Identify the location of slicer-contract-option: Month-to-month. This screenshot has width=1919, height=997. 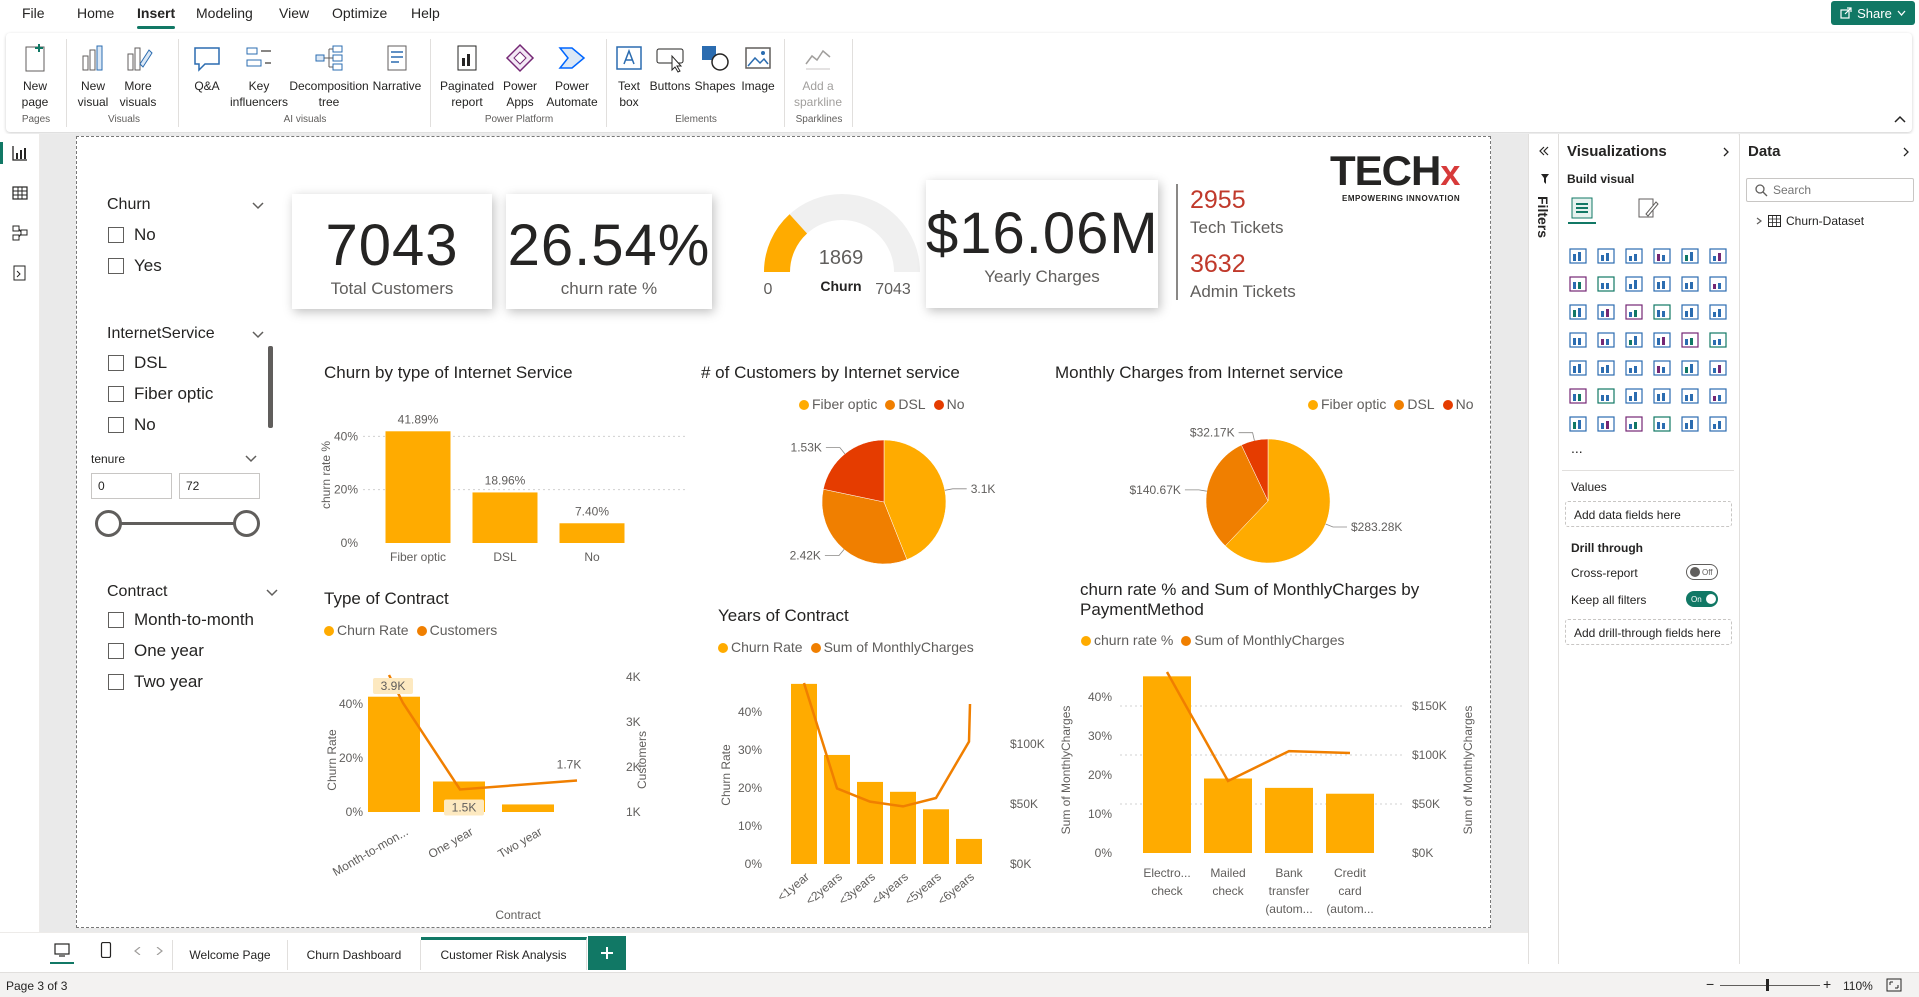
(181, 620).